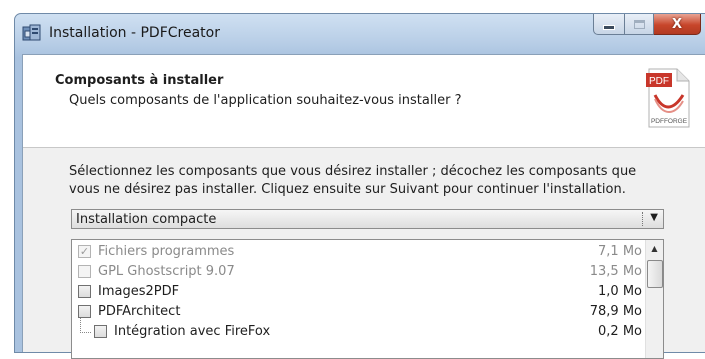  Describe the element at coordinates (84, 251) in the screenshot. I see `component-checkbox: ✓` at that location.